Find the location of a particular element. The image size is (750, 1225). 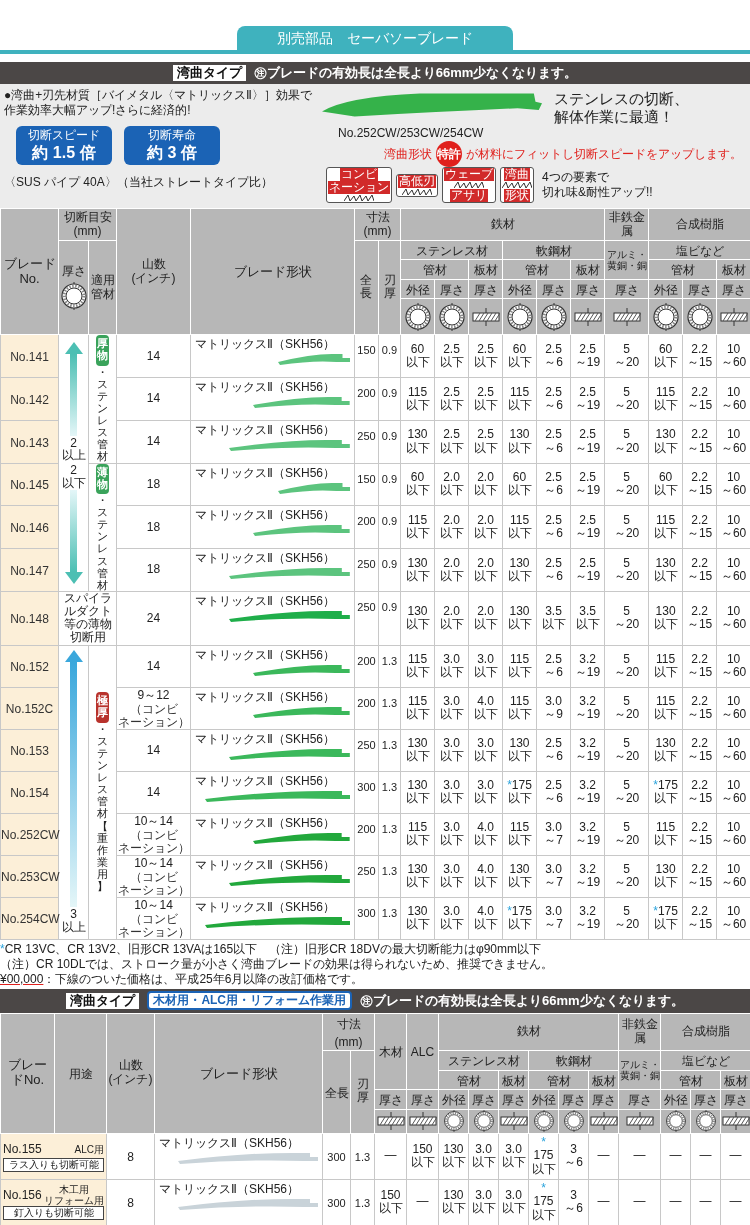

column-header: 管材 is located at coordinates (536, 270).